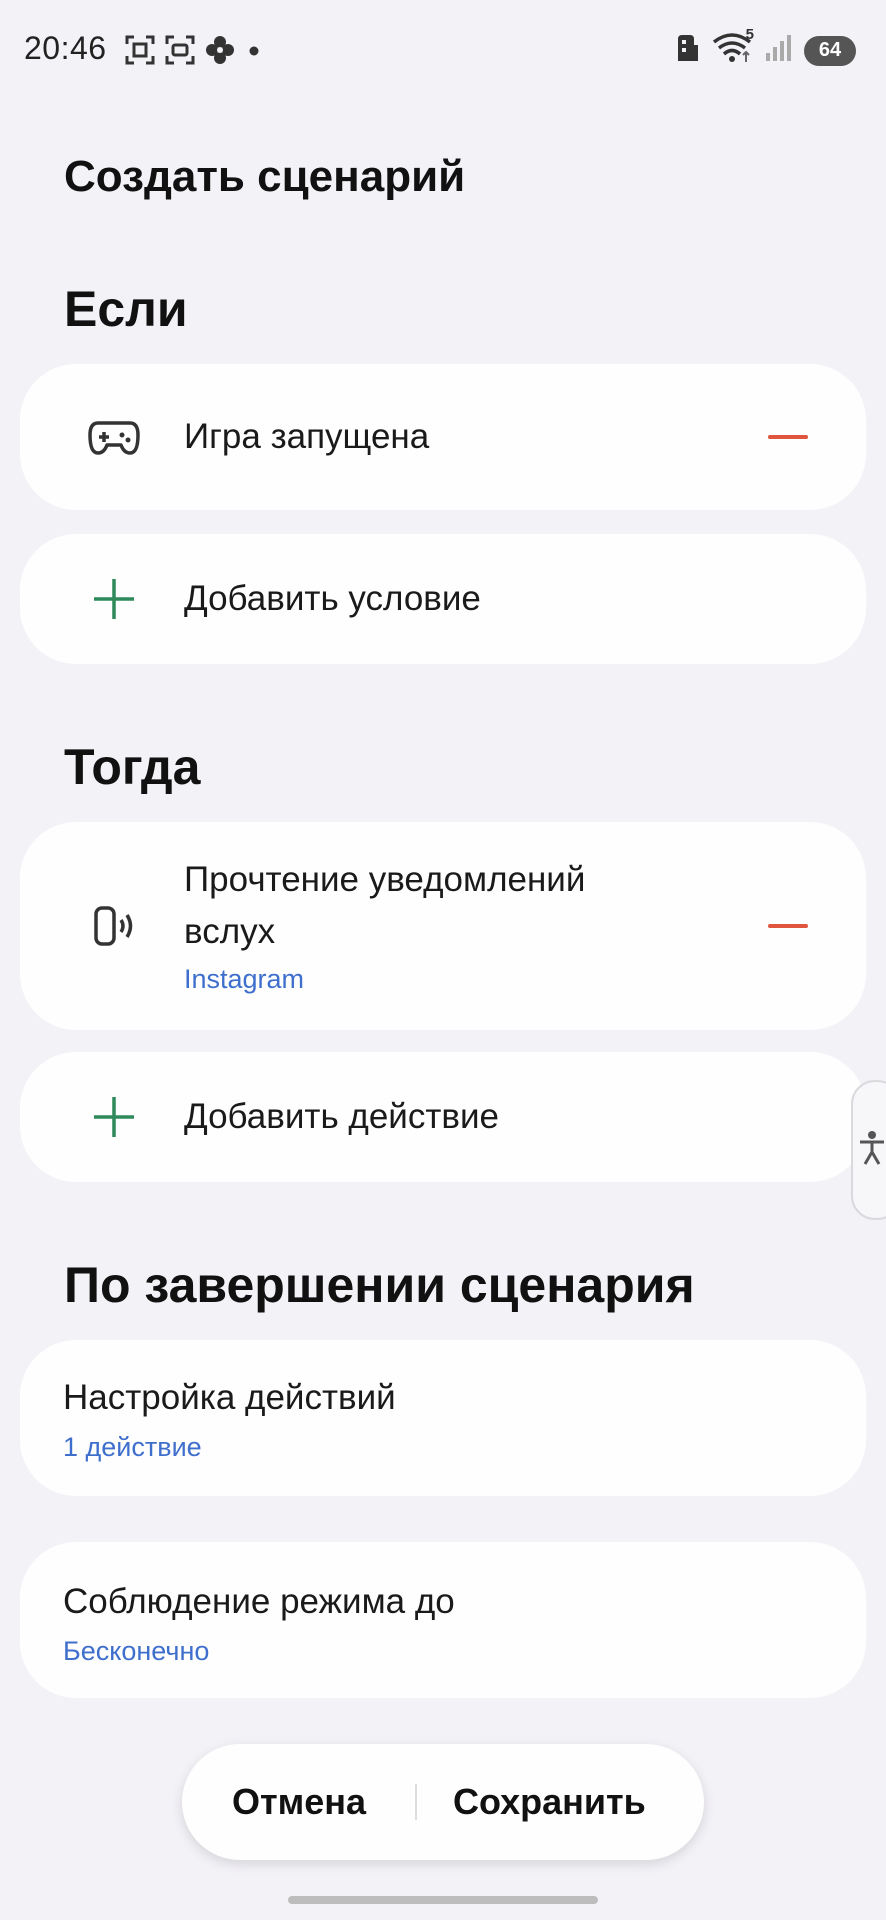 This screenshot has width=886, height=1920. I want to click on gamepad-icon, so click(114, 437).